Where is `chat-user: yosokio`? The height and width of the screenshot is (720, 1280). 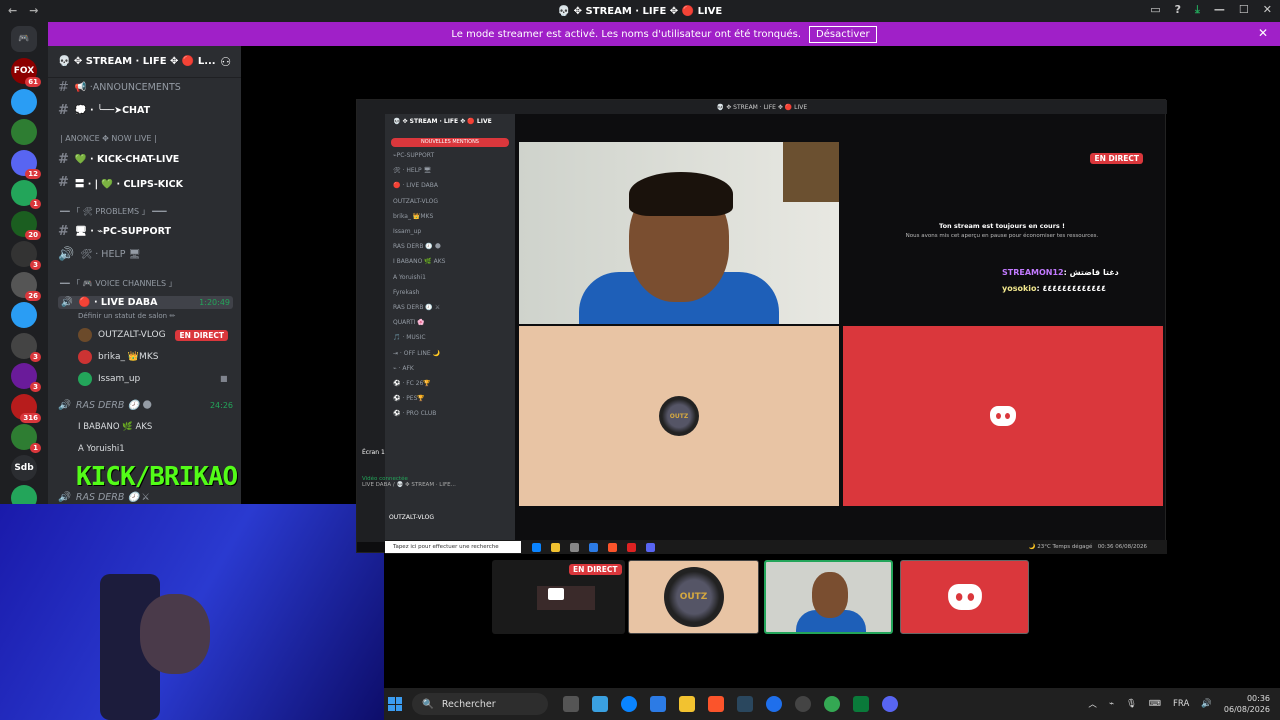 chat-user: yosokio is located at coordinates (1019, 288).